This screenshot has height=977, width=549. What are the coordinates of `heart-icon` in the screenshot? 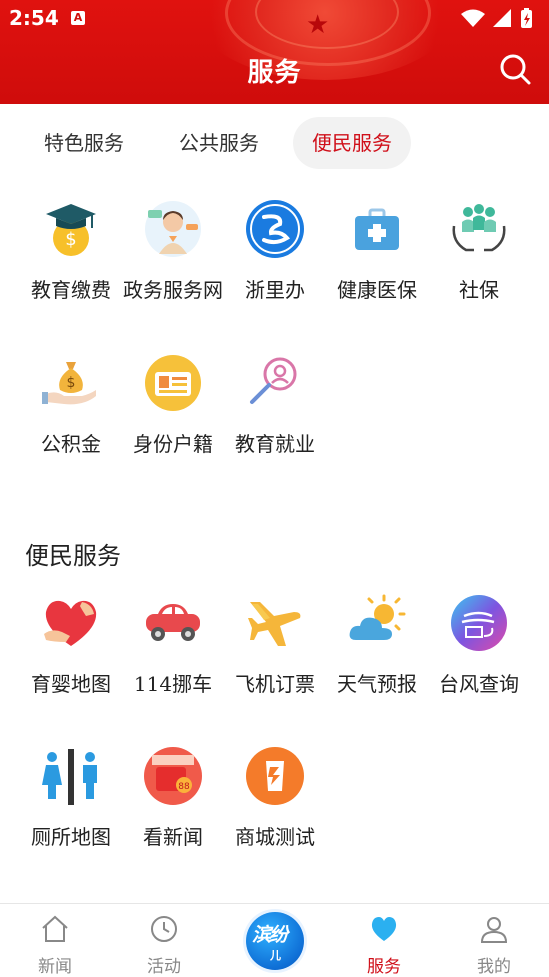 It's located at (384, 929).